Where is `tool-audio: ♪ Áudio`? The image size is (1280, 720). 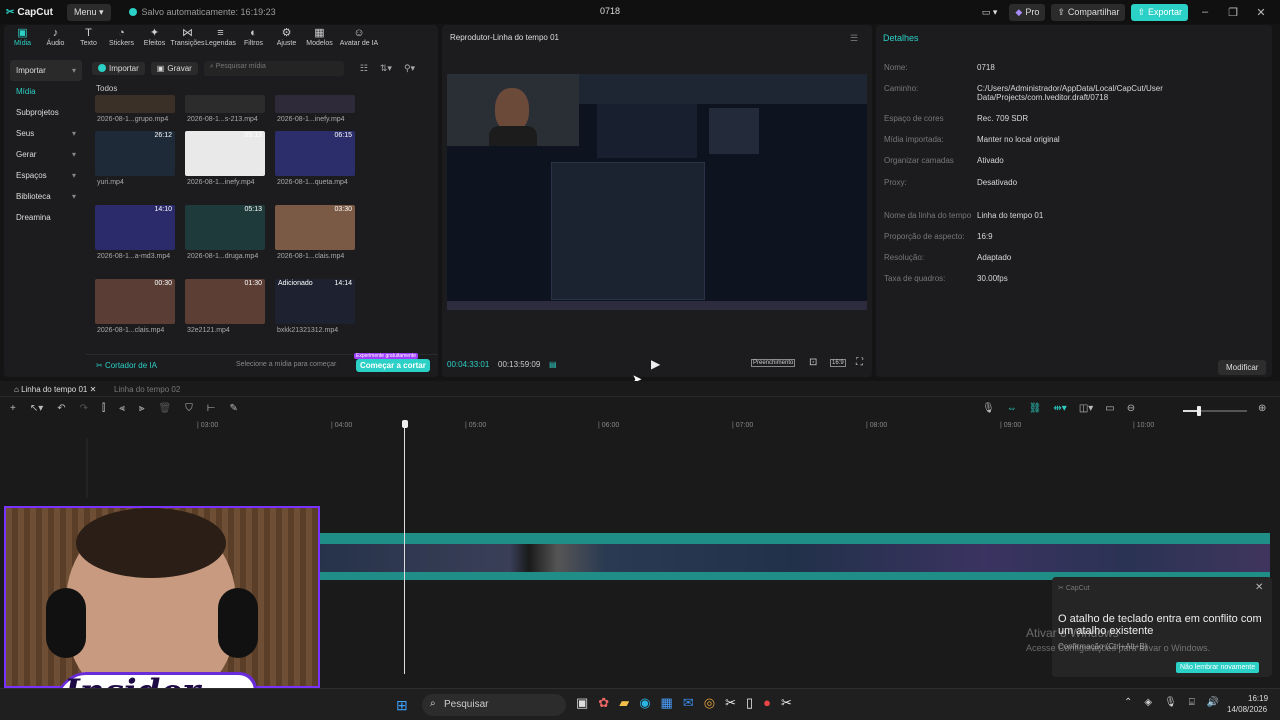
tool-audio: ♪ Áudio is located at coordinates (55, 39).